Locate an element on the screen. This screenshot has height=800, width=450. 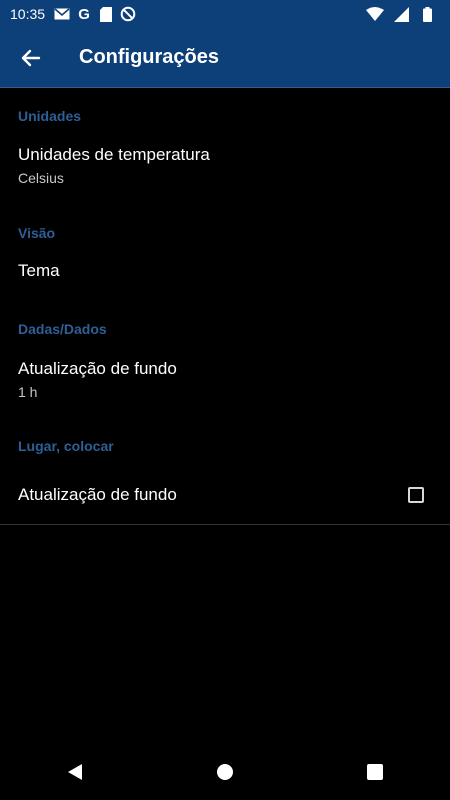
temperature-units-value: Celsius is located at coordinates (41, 178).